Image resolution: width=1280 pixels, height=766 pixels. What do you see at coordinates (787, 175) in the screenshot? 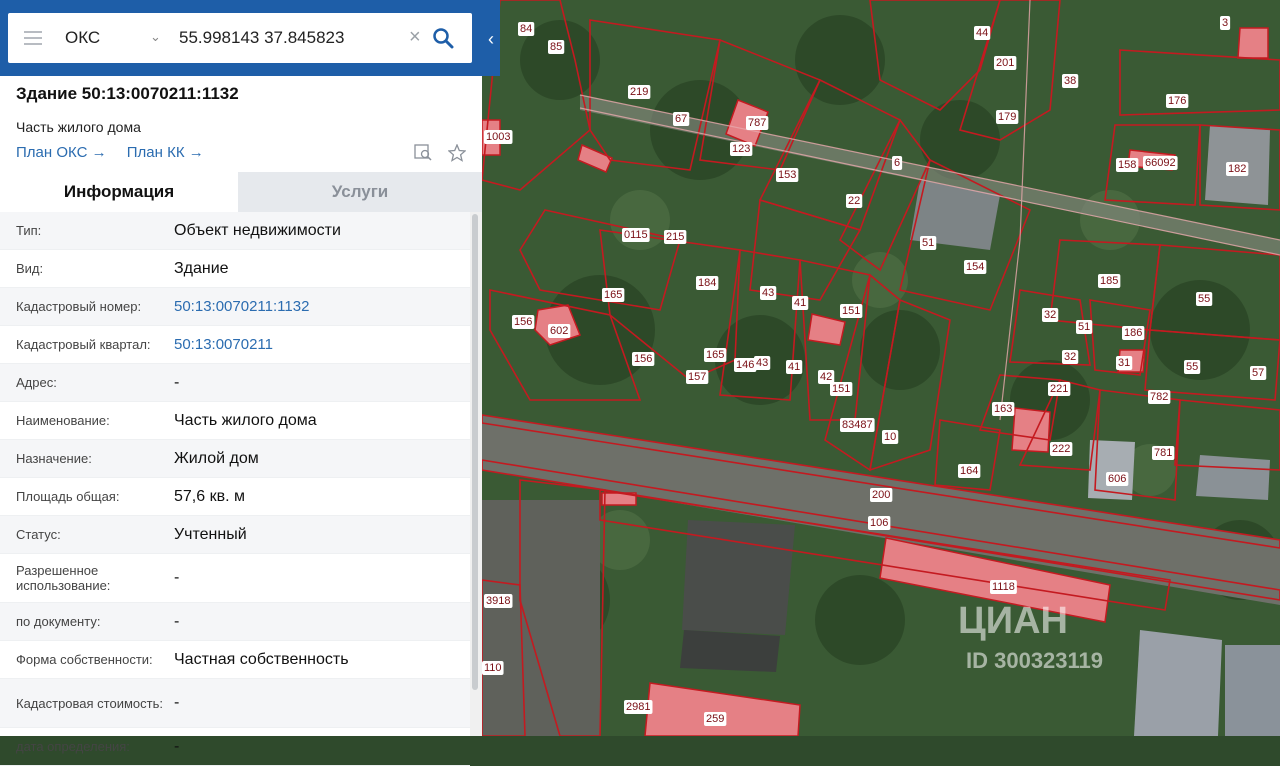
I see `map-label: 153` at bounding box center [787, 175].